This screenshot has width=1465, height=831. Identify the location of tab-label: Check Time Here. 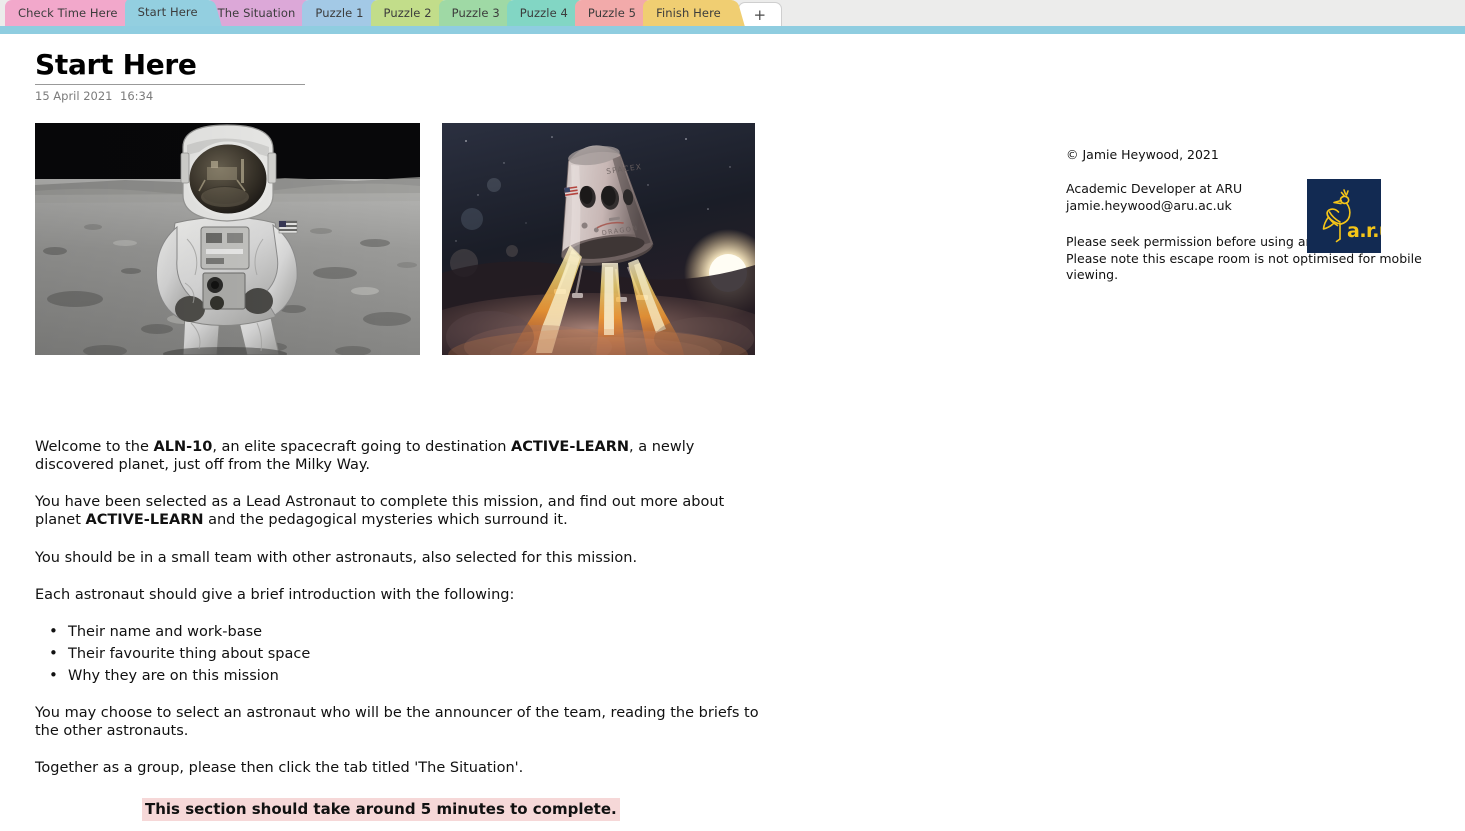
(68, 13).